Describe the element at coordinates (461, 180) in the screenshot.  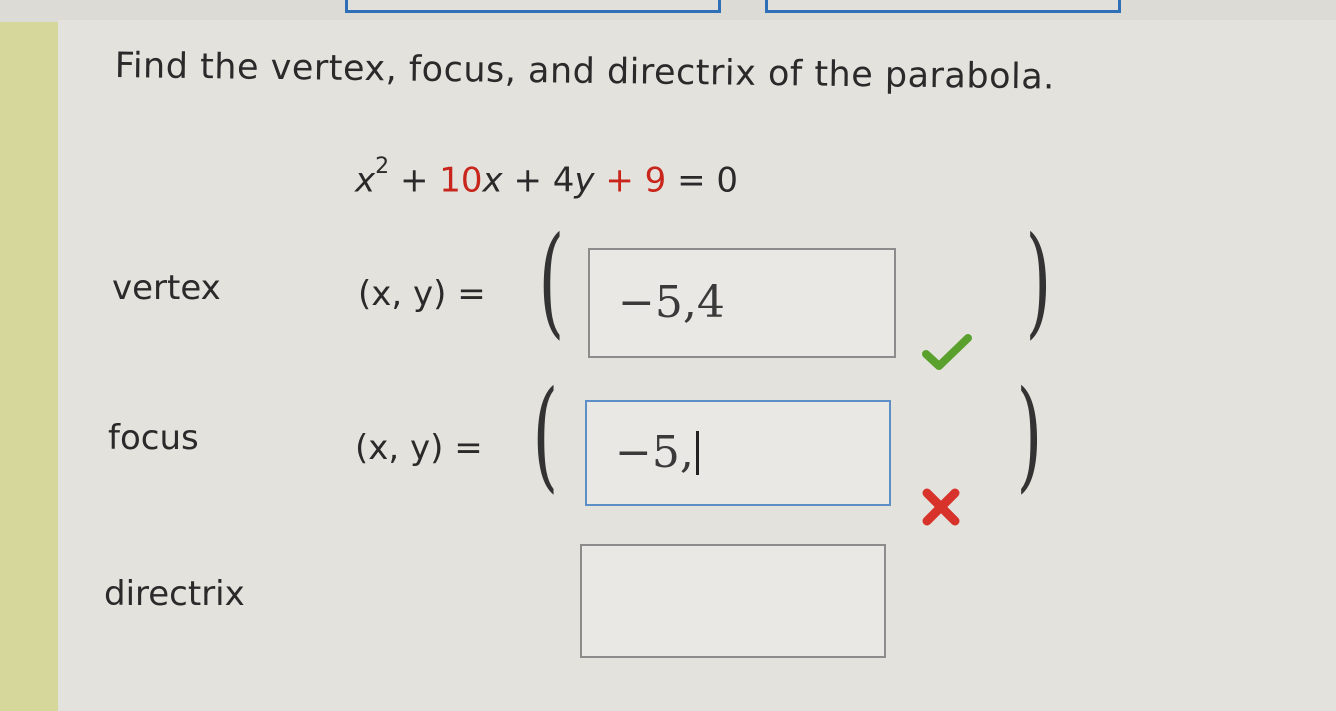
I see `eq-coef-10: 10` at that location.